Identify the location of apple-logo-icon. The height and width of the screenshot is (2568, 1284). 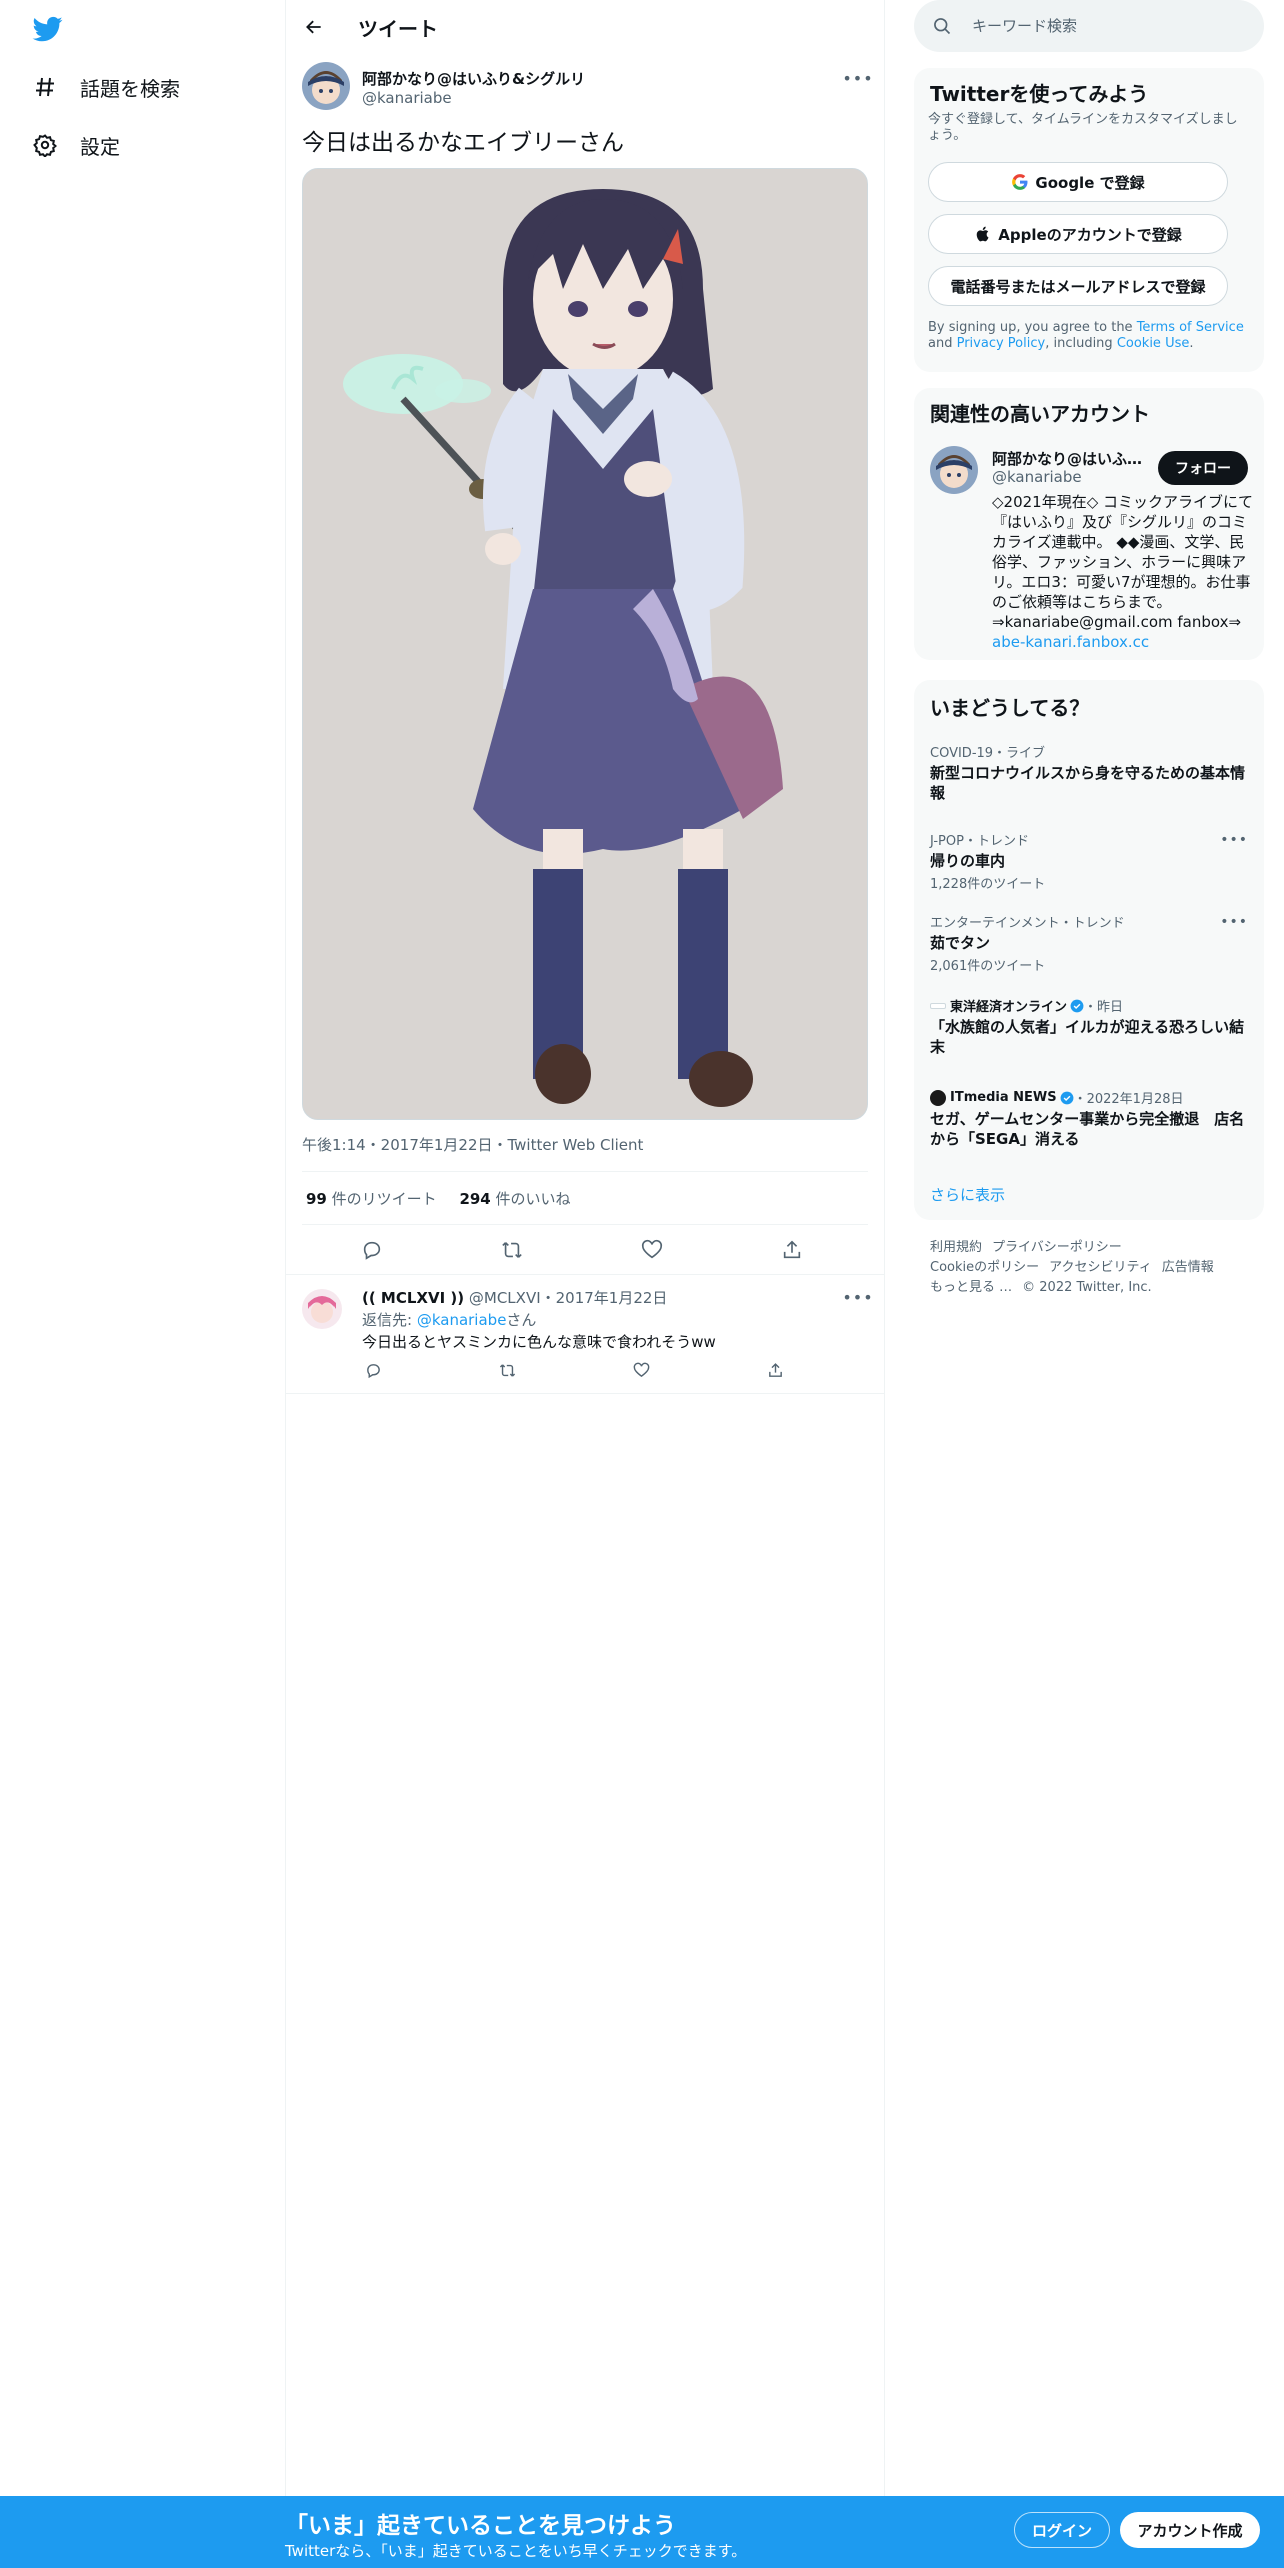
(983, 234).